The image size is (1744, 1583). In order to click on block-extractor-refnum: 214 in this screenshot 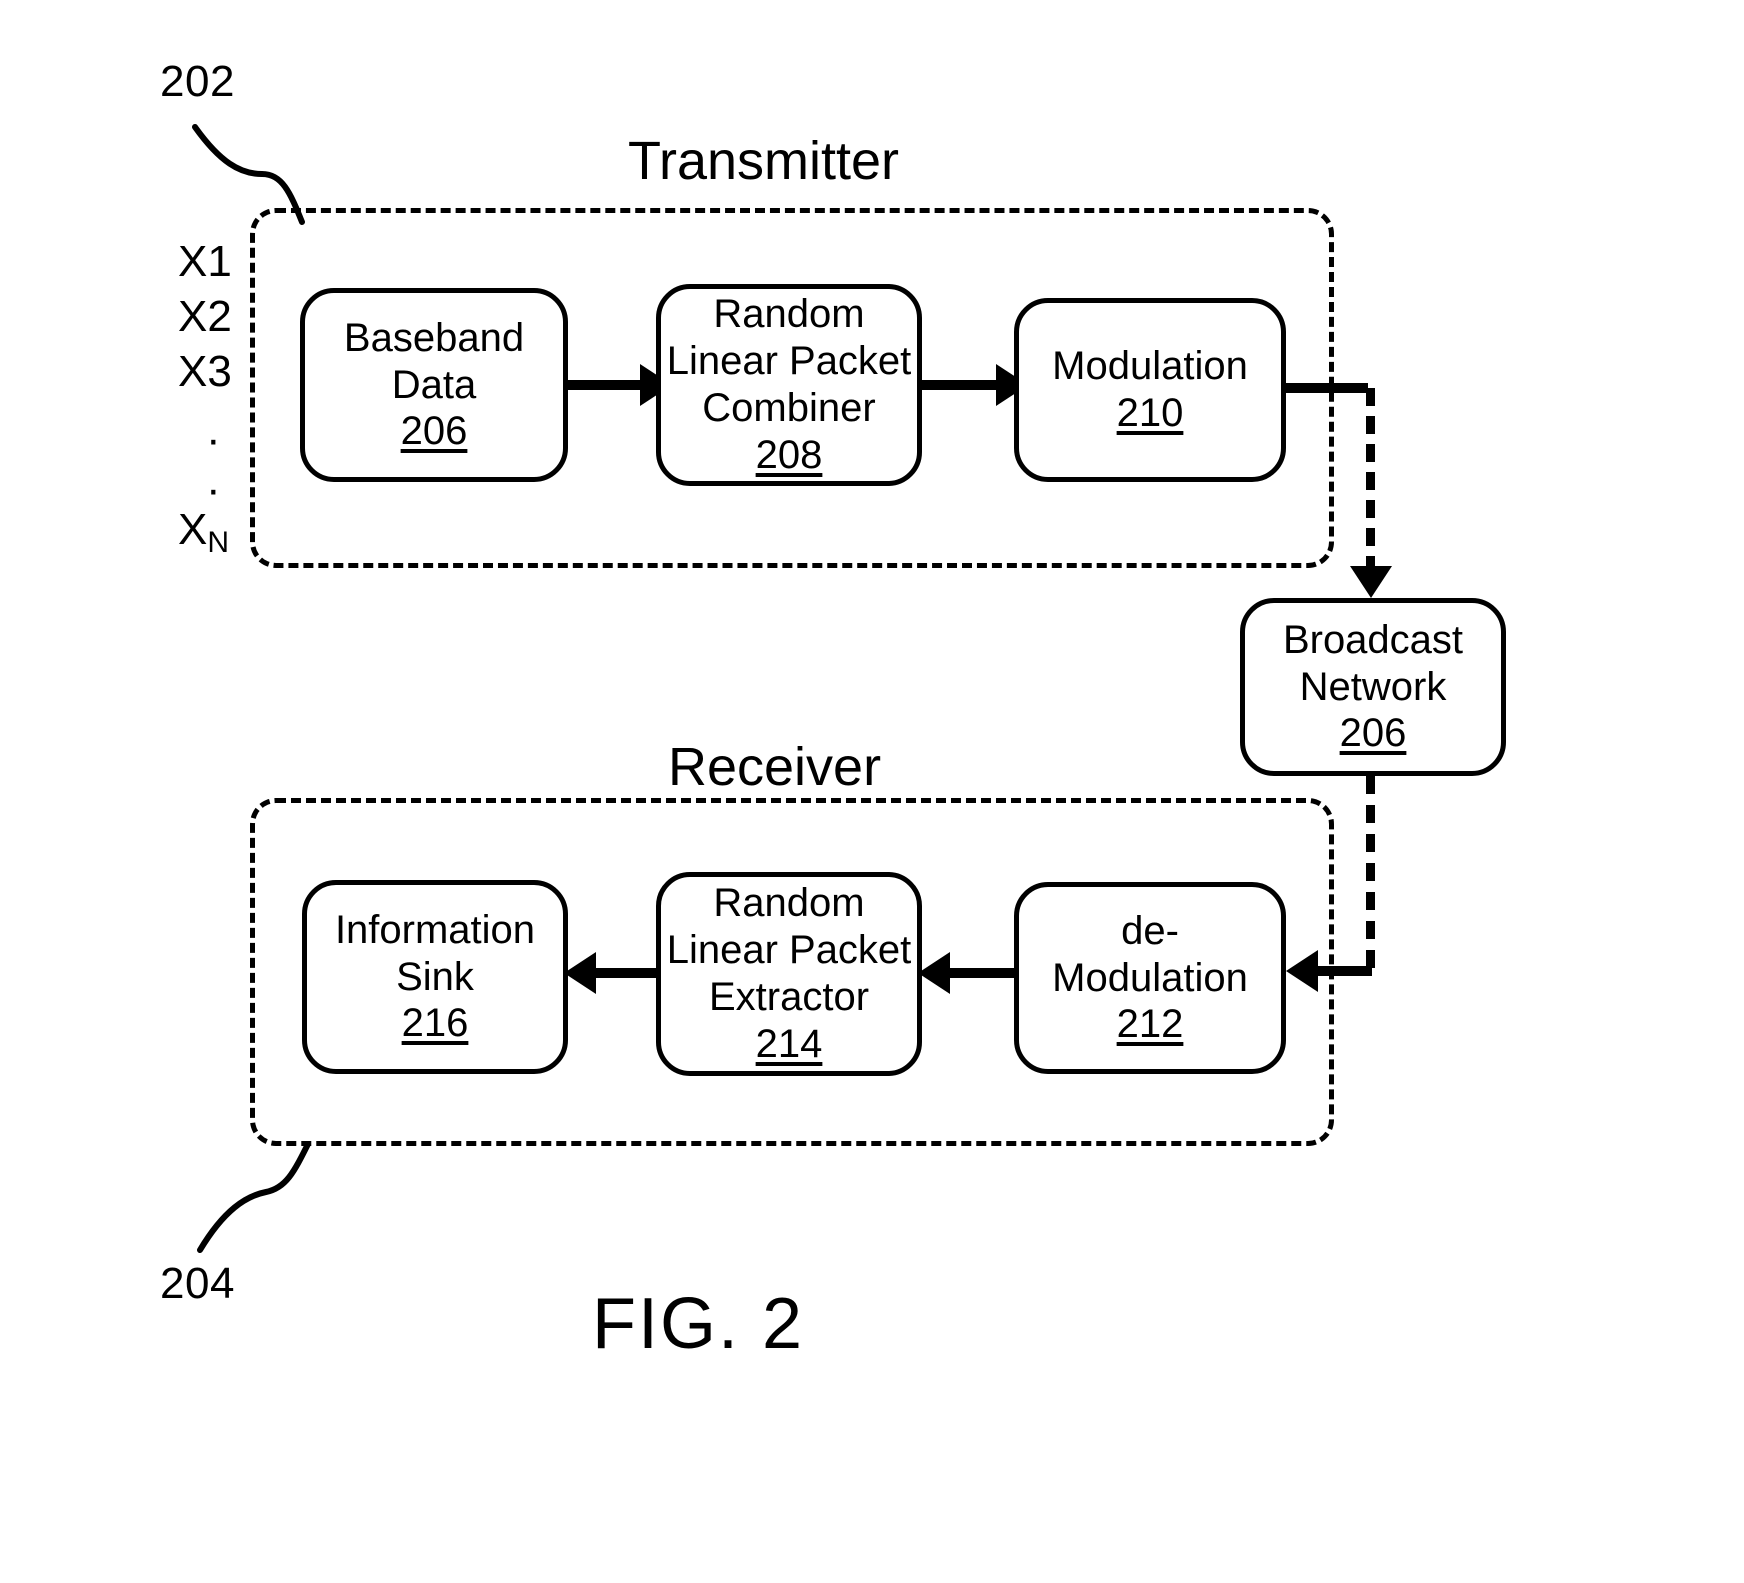, I will do `click(789, 1043)`.